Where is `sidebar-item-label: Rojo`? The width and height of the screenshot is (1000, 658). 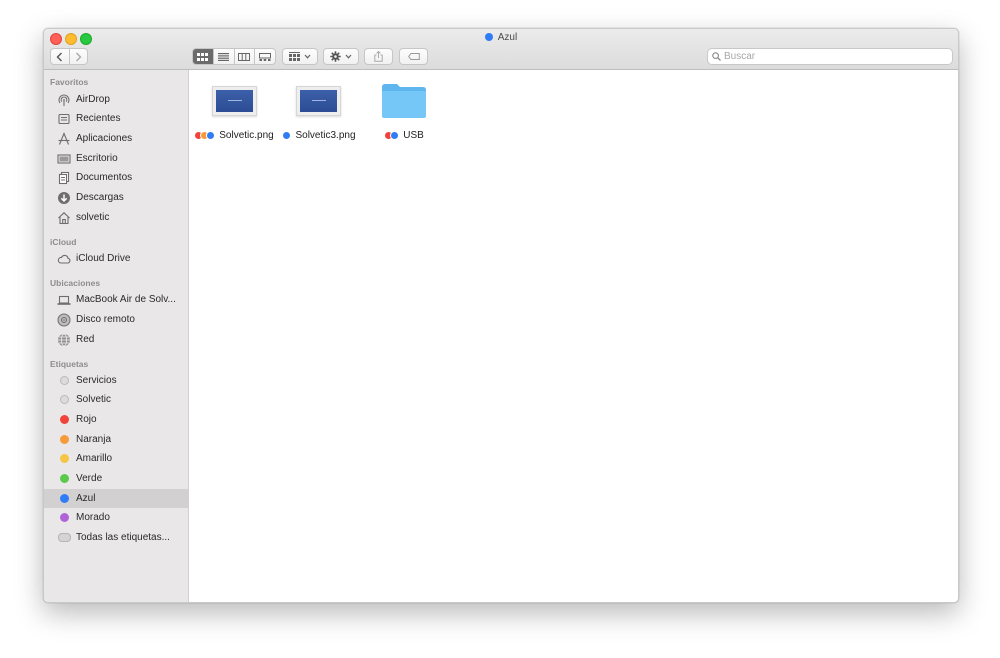 sidebar-item-label: Rojo is located at coordinates (86, 419).